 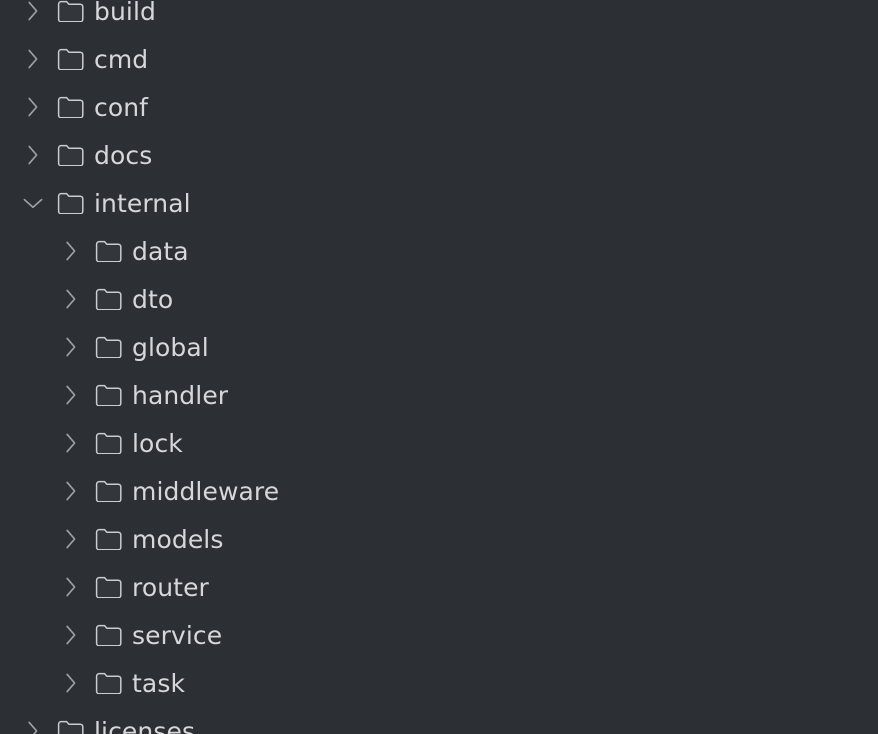 What do you see at coordinates (145, 725) in the screenshot?
I see `tree-row-label: licenses` at bounding box center [145, 725].